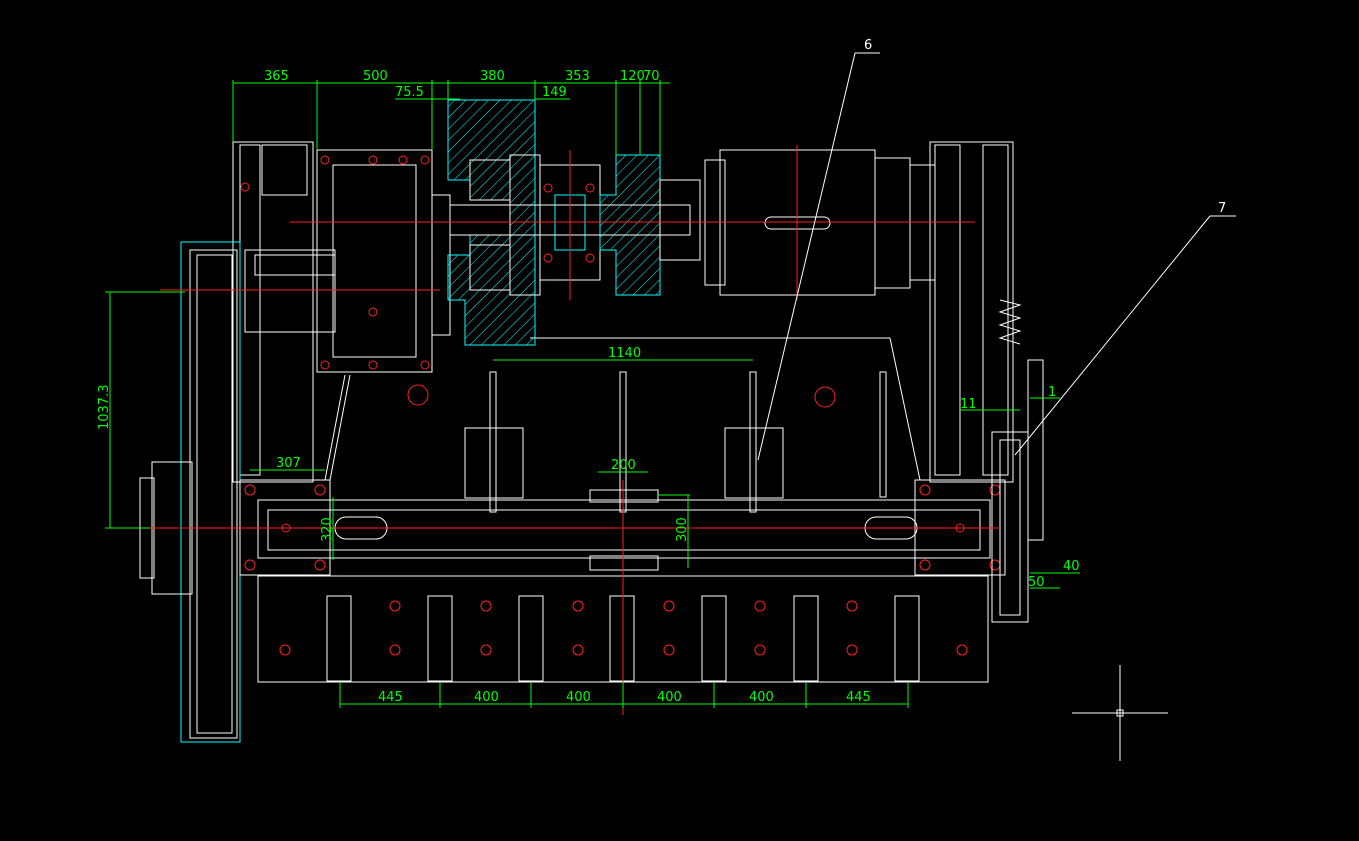 This screenshot has height=841, width=1359. What do you see at coordinates (578, 697) in the screenshot?
I see `dim-bottom-3: 400` at bounding box center [578, 697].